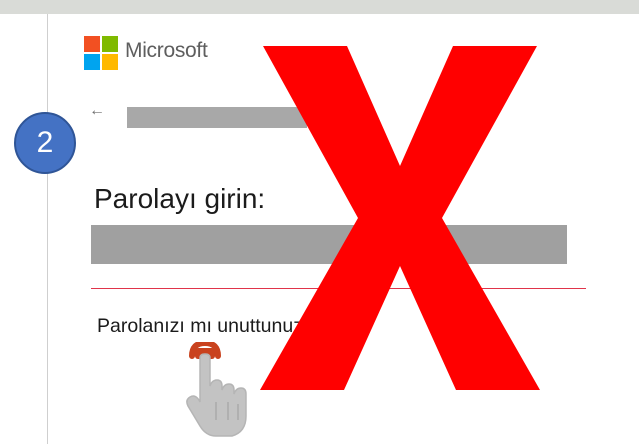 The height and width of the screenshot is (444, 639). I want to click on password-field, so click(329, 244).